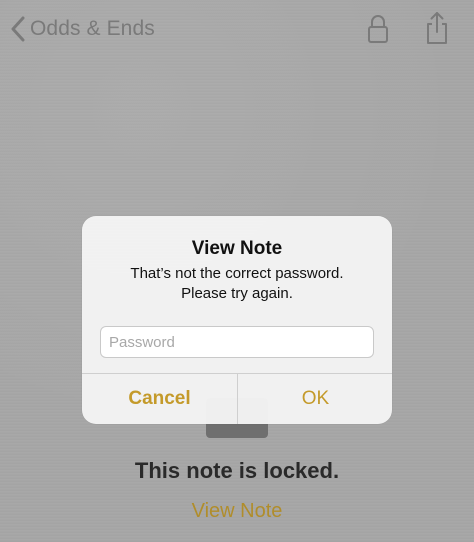 This screenshot has height=542, width=474. I want to click on password-field, so click(237, 342).